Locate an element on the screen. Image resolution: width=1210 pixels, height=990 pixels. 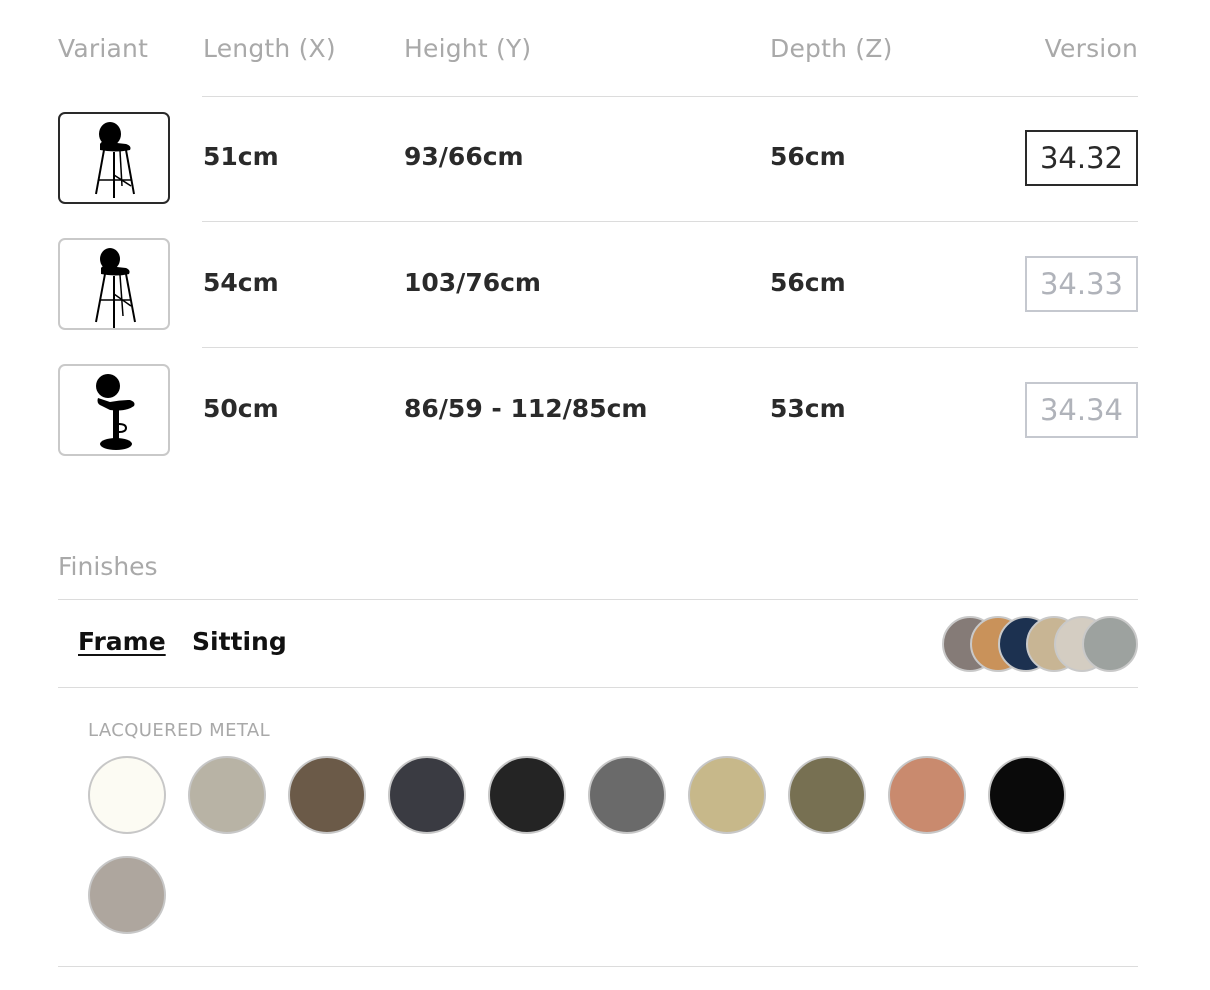
header-variant: Variant is located at coordinates (103, 48).